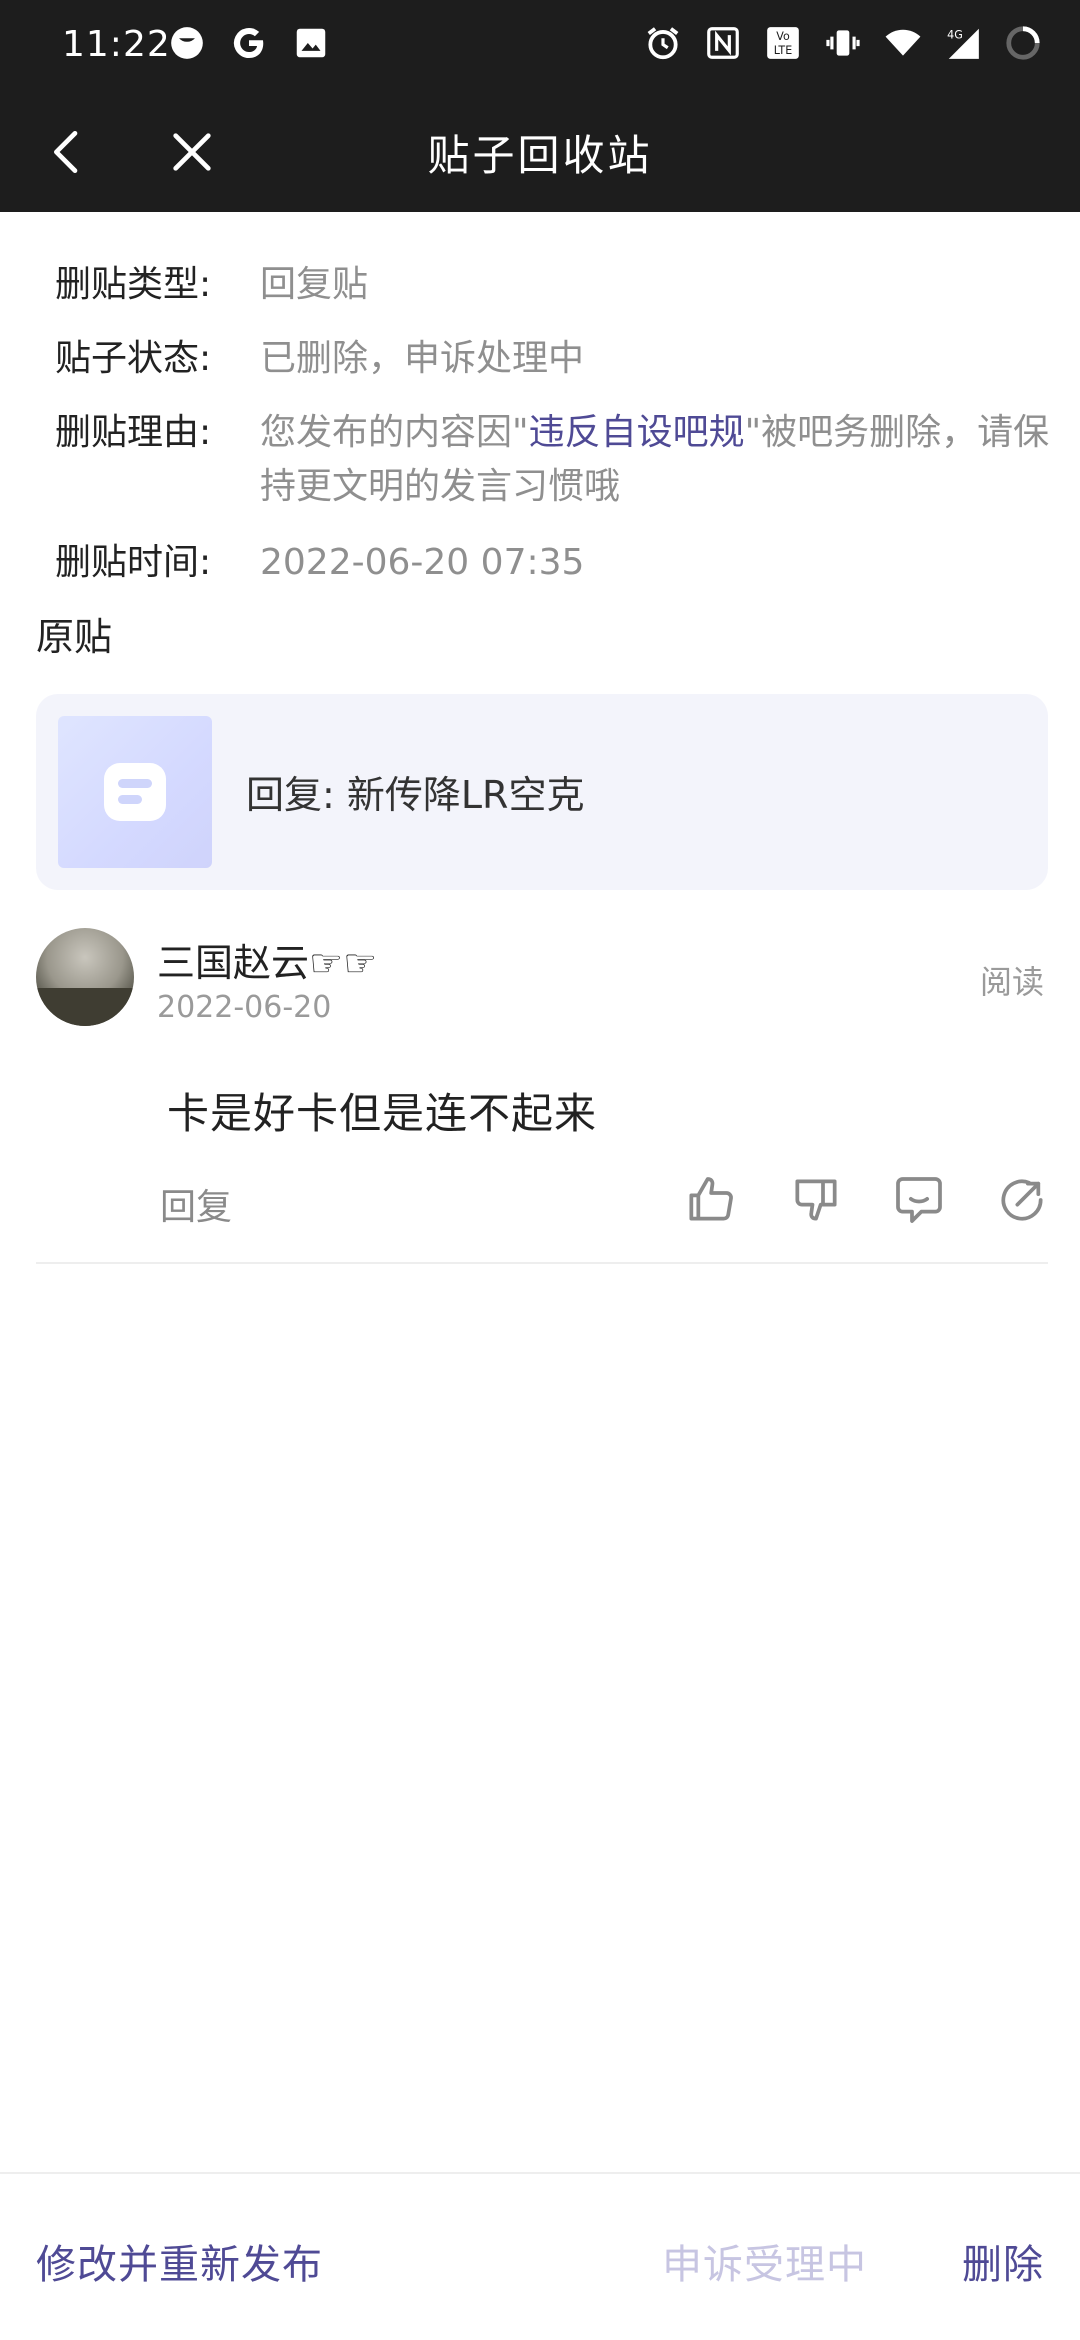 The width and height of the screenshot is (1080, 2340). What do you see at coordinates (422, 358) in the screenshot?
I see `post-status-value: 已删除，申诉处理中` at bounding box center [422, 358].